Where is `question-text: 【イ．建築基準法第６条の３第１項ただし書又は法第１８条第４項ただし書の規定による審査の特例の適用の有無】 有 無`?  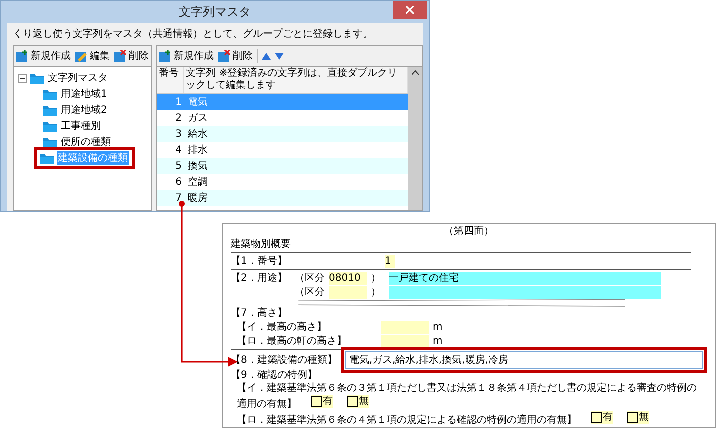 question-text: 【イ．建築基準法第６条の３第１項ただし書又は法第１８条第４項ただし書の規定による審査の特例の適用の有無】 有 無 is located at coordinates (467, 396).